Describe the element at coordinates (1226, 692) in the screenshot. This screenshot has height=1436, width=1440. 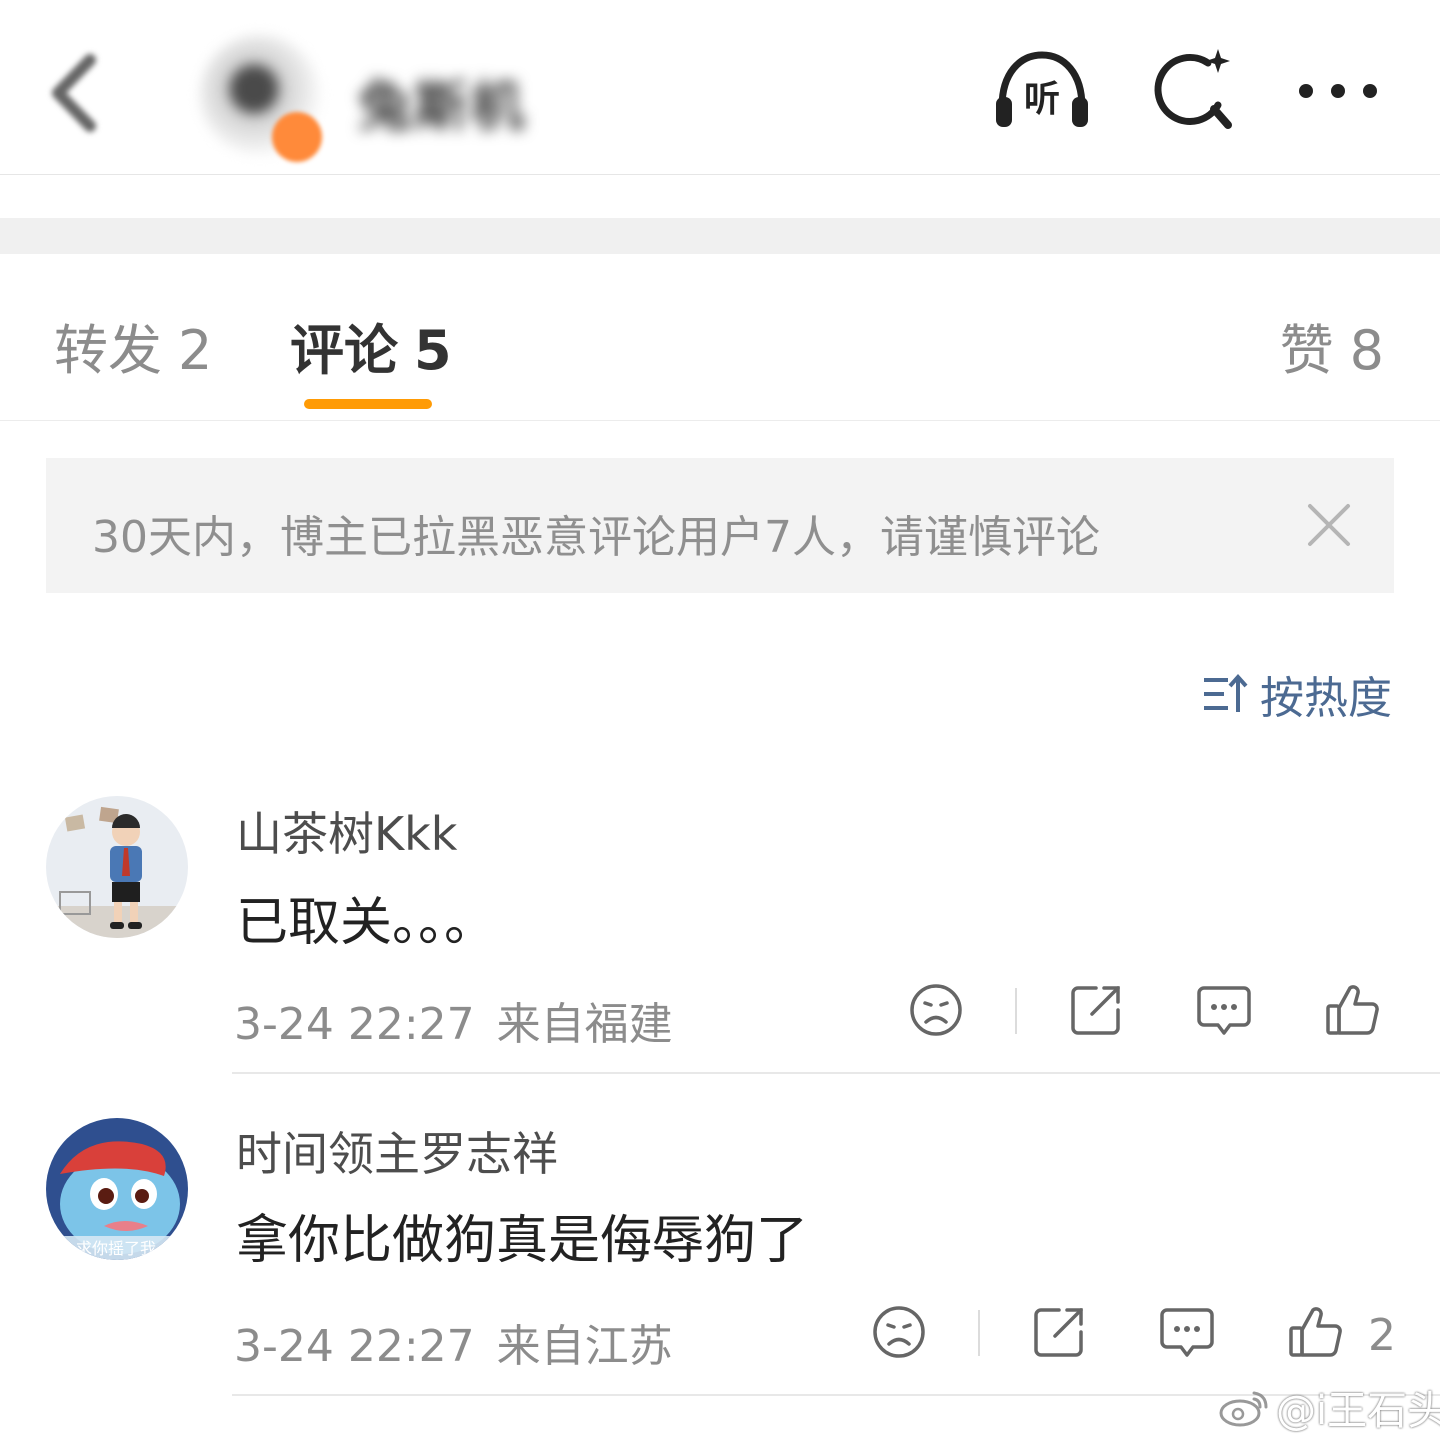
I see `sort-icon` at that location.